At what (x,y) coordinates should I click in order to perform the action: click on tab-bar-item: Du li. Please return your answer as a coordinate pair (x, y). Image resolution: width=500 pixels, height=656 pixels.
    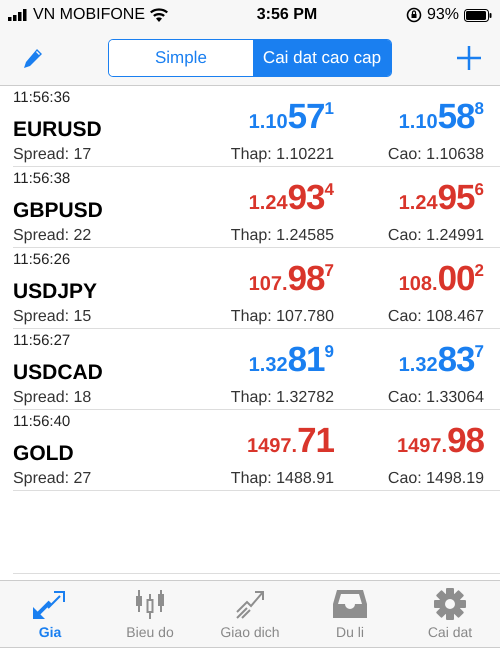
    Looking at the image, I should click on (350, 614).